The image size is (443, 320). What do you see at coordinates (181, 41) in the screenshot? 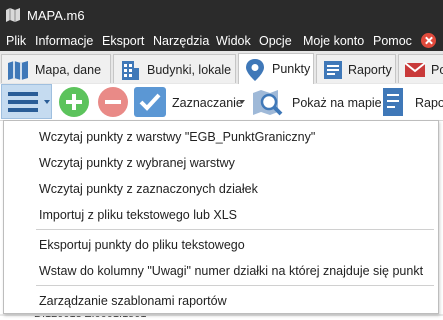
I see `menu-narzedzia: Narzędzia` at bounding box center [181, 41].